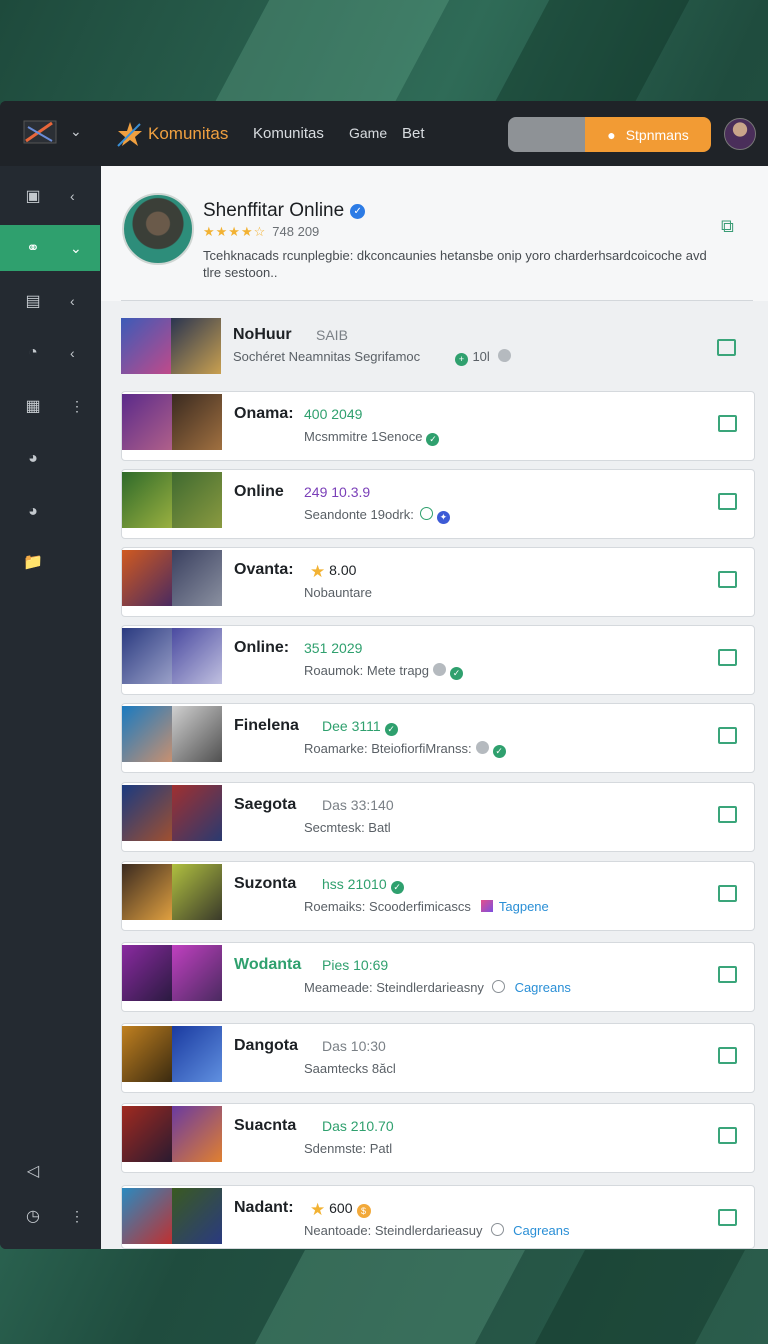  I want to click on item-meta: 400 2049, so click(333, 414).